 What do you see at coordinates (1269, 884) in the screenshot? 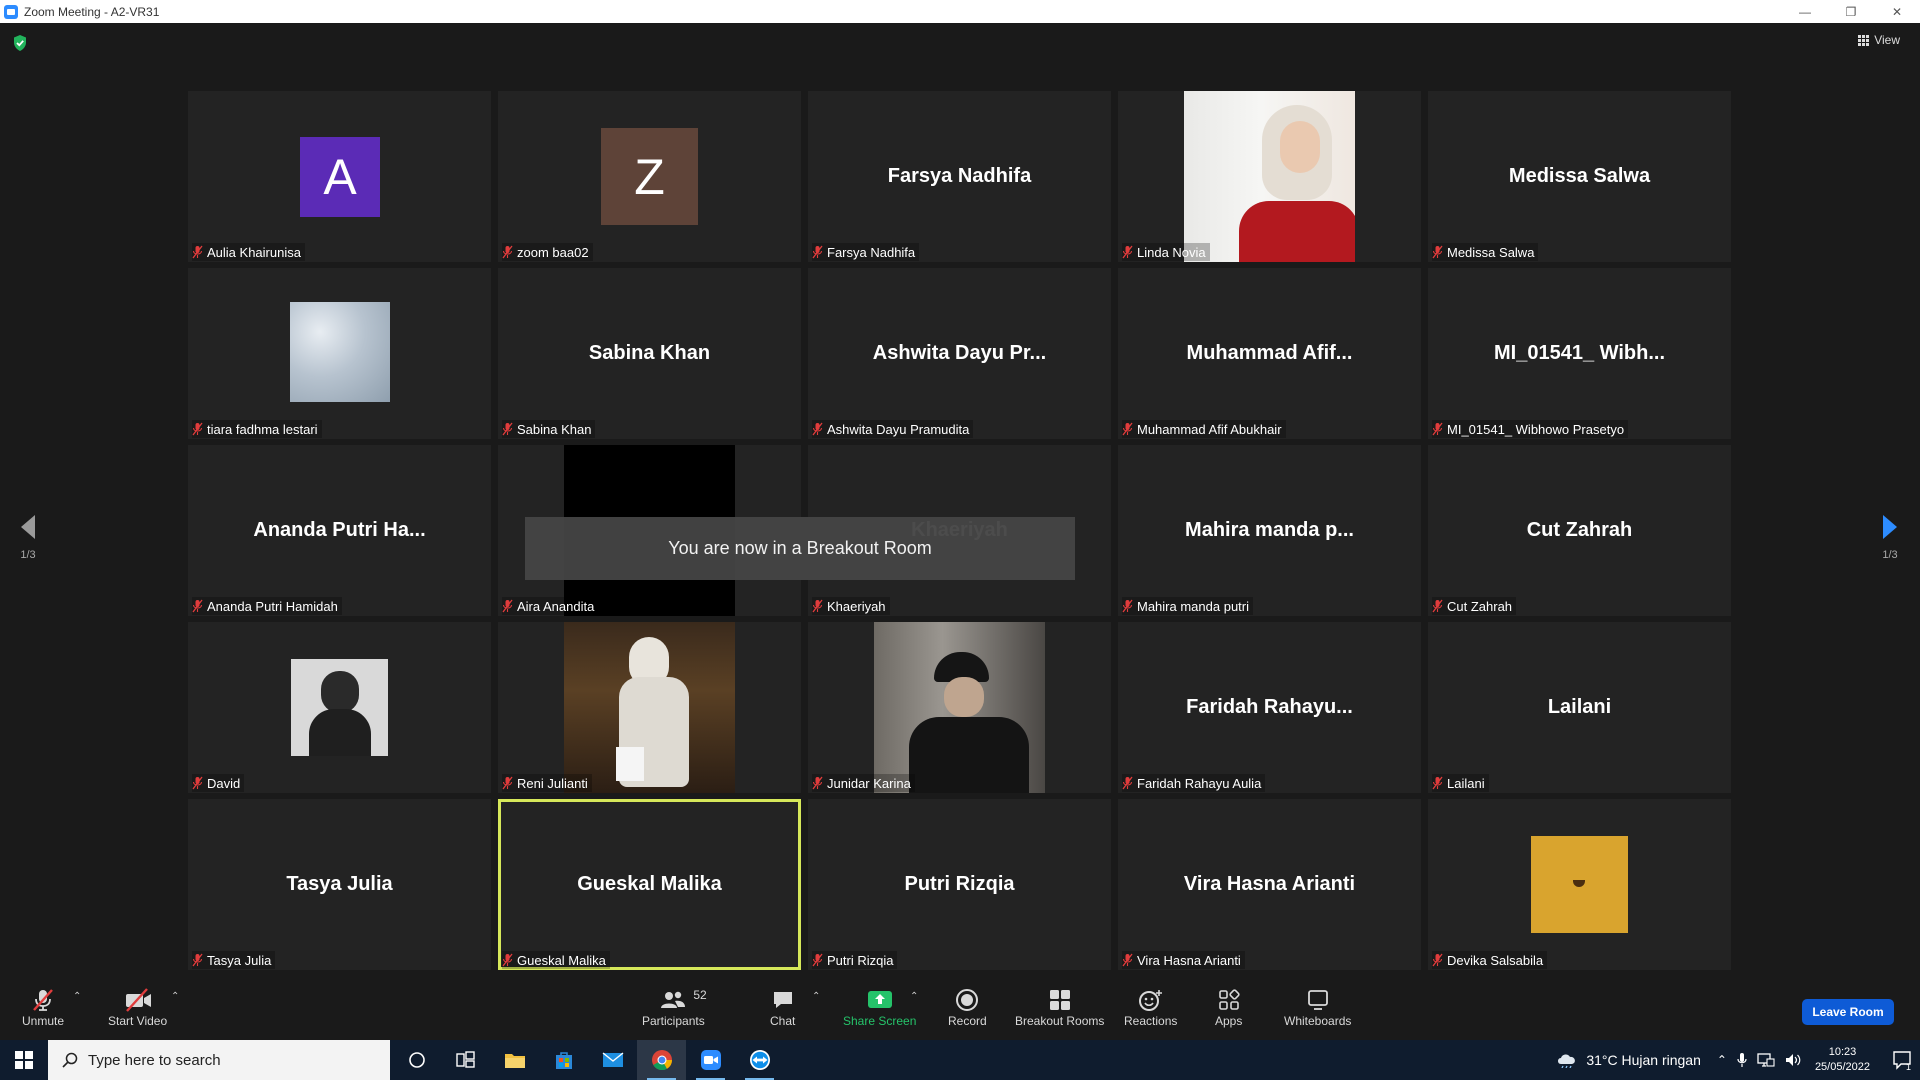
I see `participant-tile: Vira Hasna Arianti Vira Hasna Arianti` at bounding box center [1269, 884].